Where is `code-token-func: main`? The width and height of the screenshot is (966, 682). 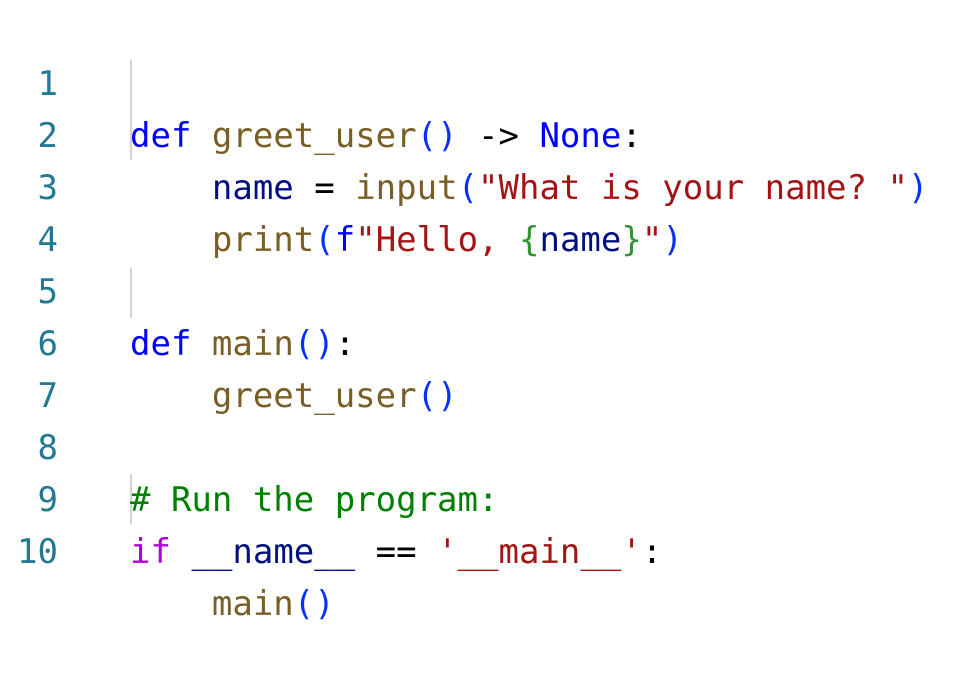
code-token-func: main is located at coordinates (252, 604).